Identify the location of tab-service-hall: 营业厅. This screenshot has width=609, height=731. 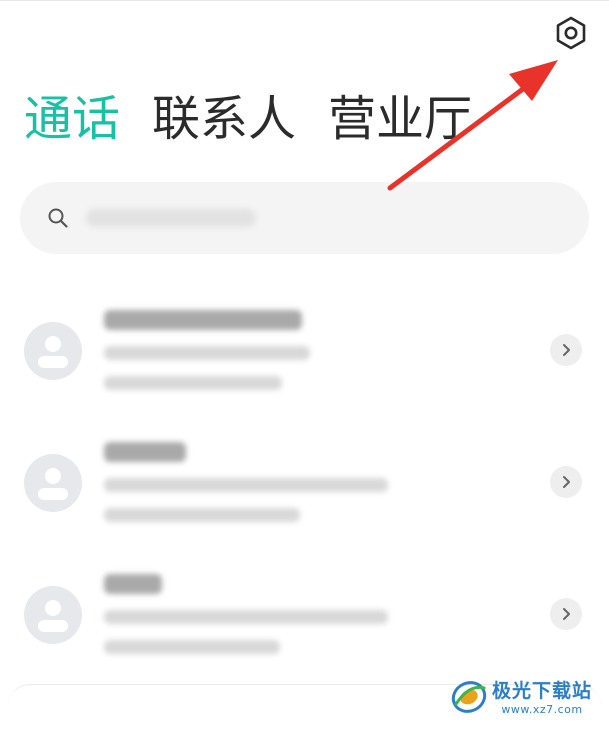
(400, 119).